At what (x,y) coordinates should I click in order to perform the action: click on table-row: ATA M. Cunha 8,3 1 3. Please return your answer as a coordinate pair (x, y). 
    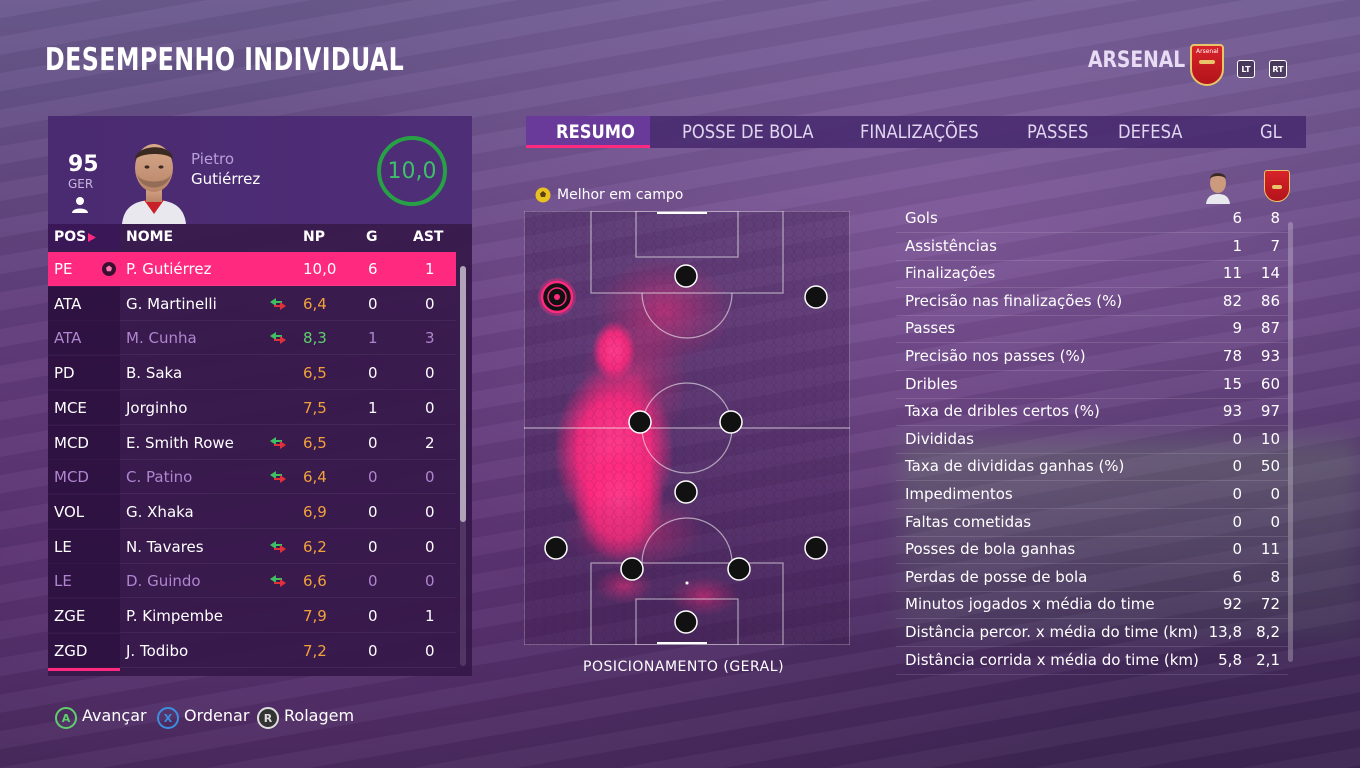
    Looking at the image, I should click on (252, 338).